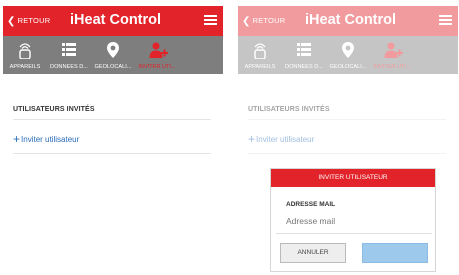 Image resolution: width=459 pixels, height=275 pixels. Describe the element at coordinates (113, 50) in the screenshot. I see `location-pin-icon` at that location.